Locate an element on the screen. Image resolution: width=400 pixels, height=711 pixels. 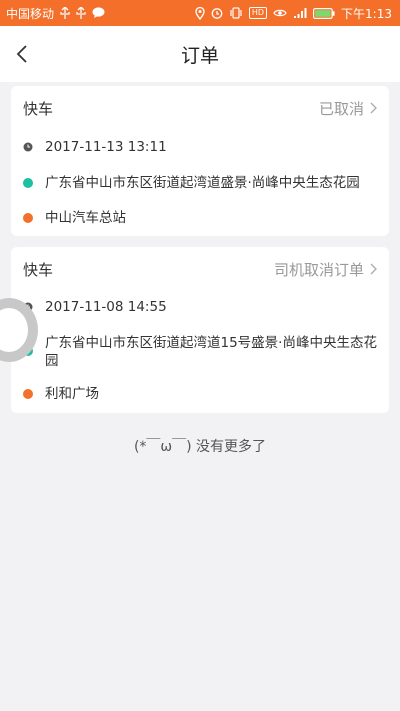
order-datetime: 2017-11-08 14:55 is located at coordinates (106, 307).